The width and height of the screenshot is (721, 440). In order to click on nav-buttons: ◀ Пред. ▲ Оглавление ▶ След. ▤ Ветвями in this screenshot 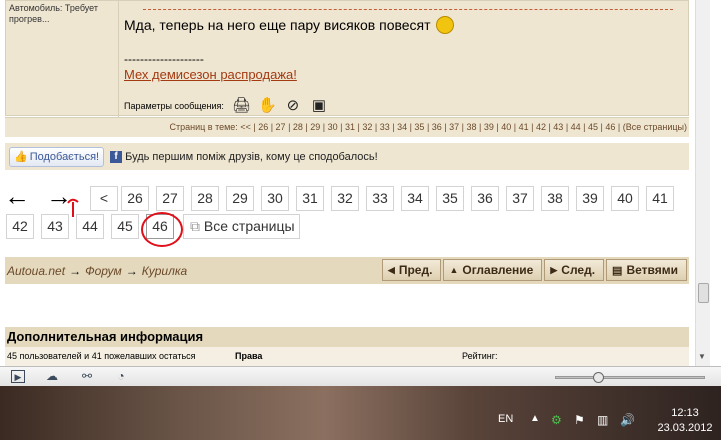, I will do `click(534, 270)`.